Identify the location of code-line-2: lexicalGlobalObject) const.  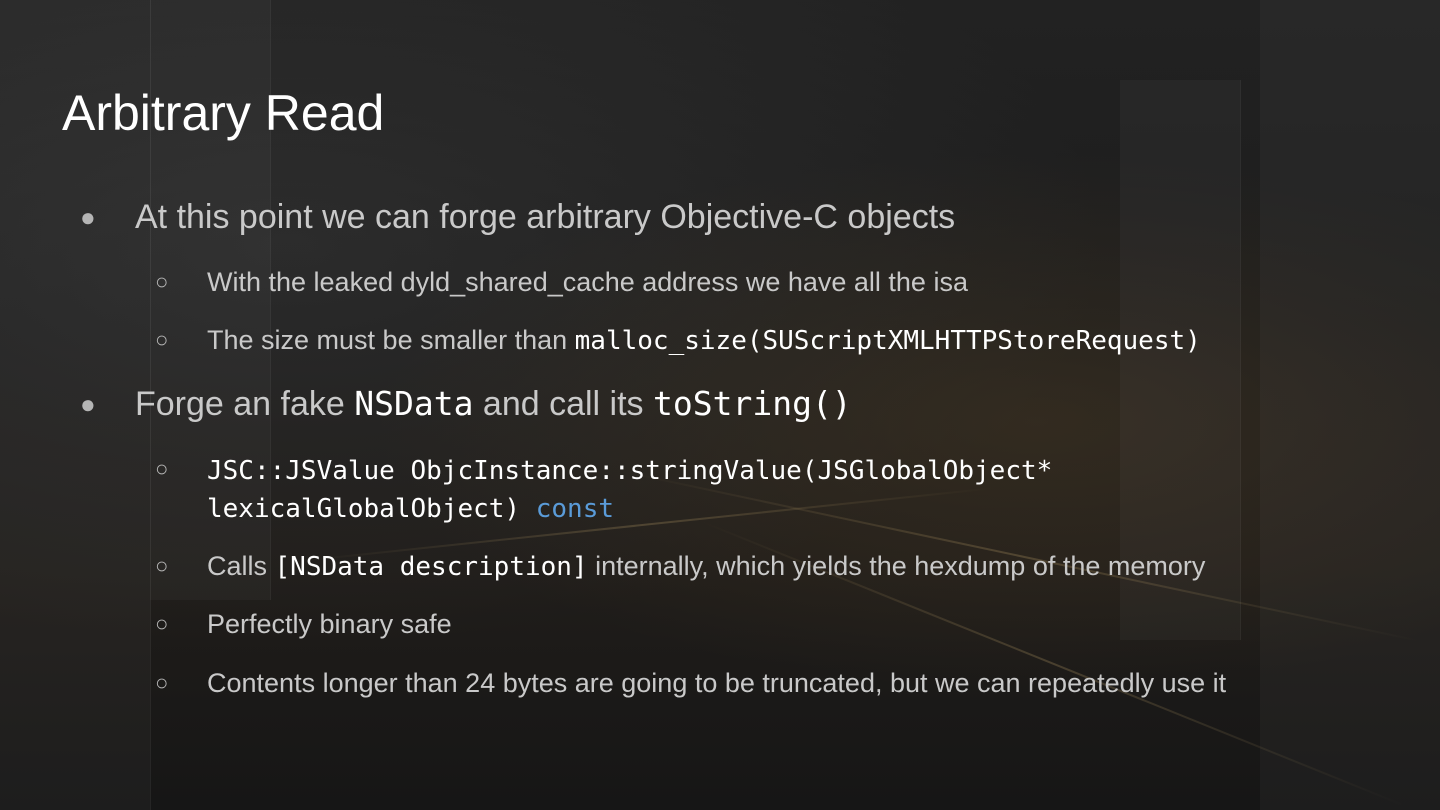
(629, 509).